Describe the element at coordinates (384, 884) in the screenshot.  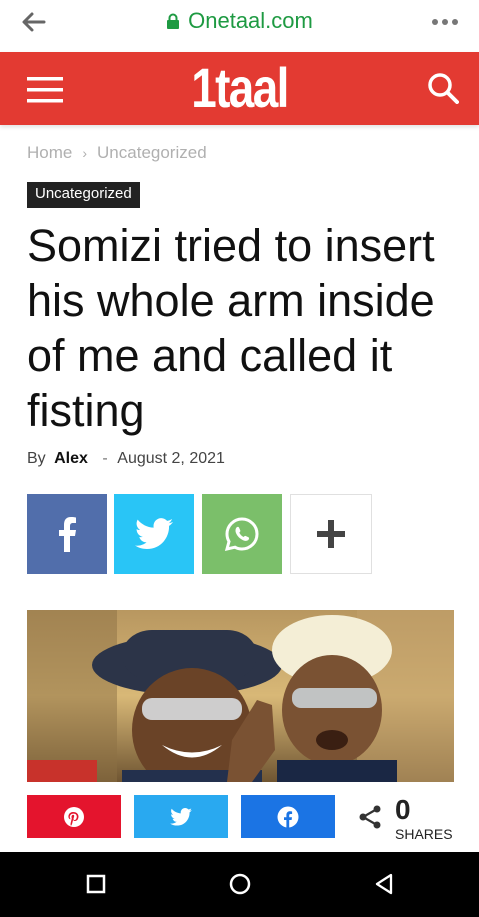
I see `back-icon` at that location.